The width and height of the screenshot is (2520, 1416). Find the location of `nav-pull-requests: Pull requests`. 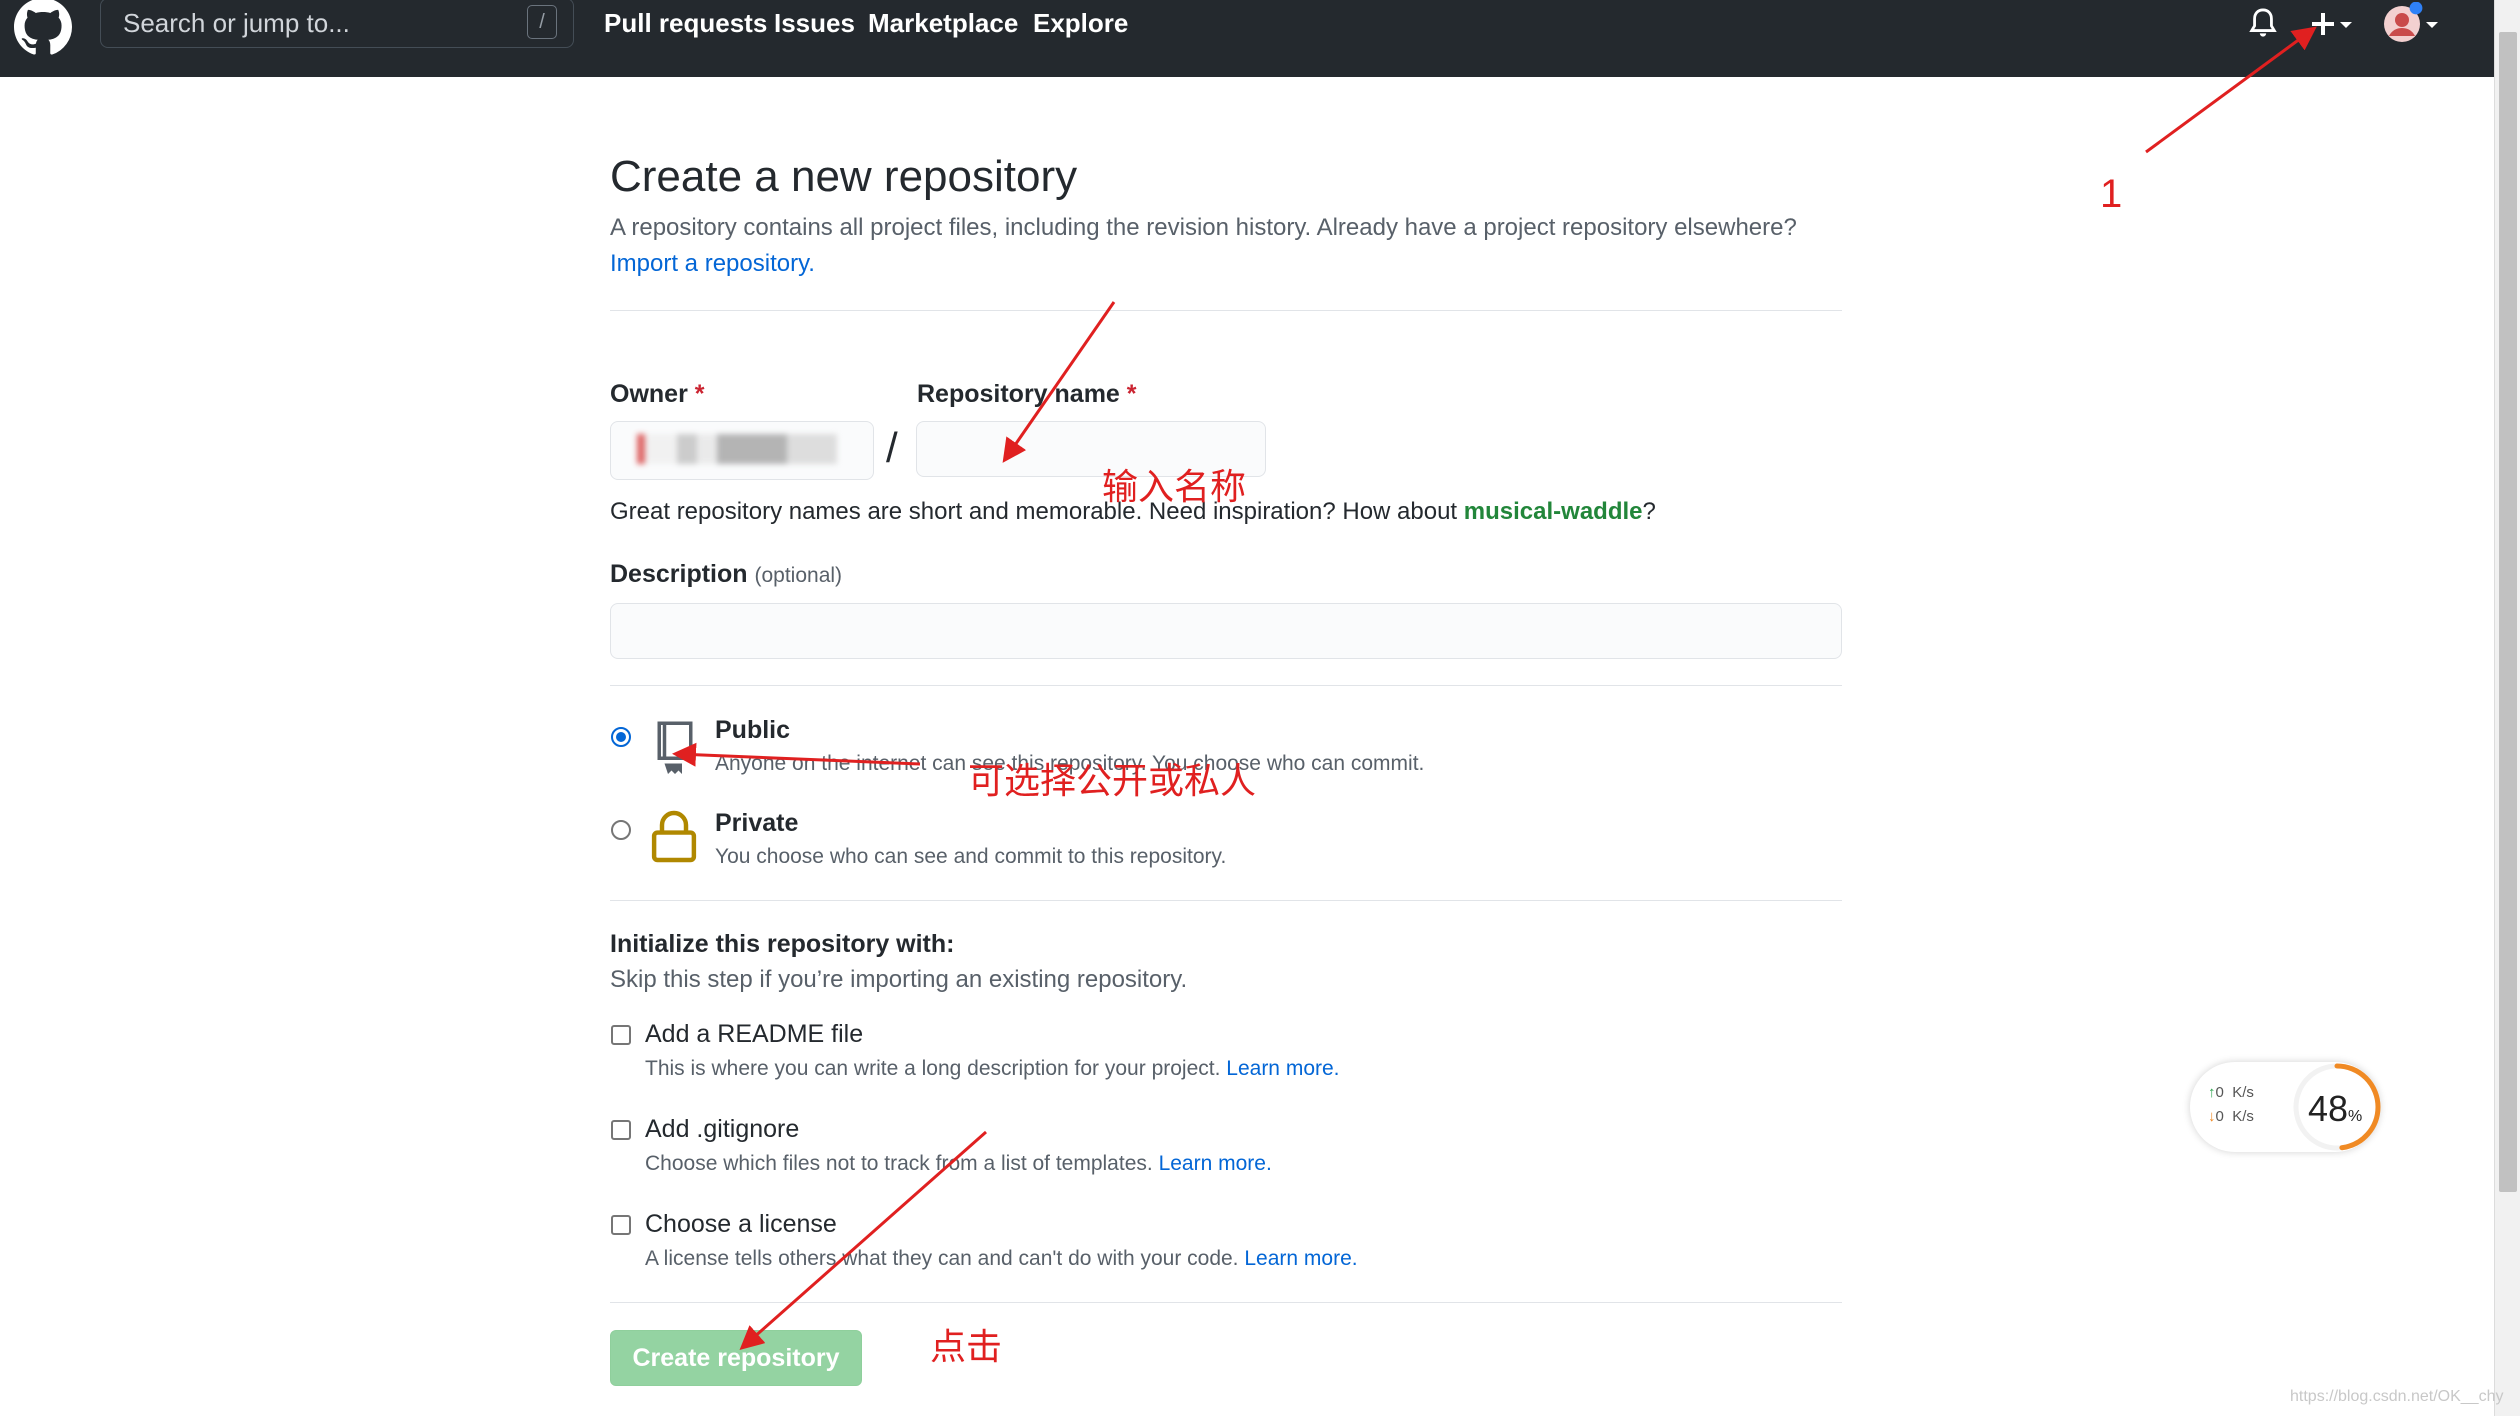

nav-pull-requests: Pull requests is located at coordinates (685, 23).